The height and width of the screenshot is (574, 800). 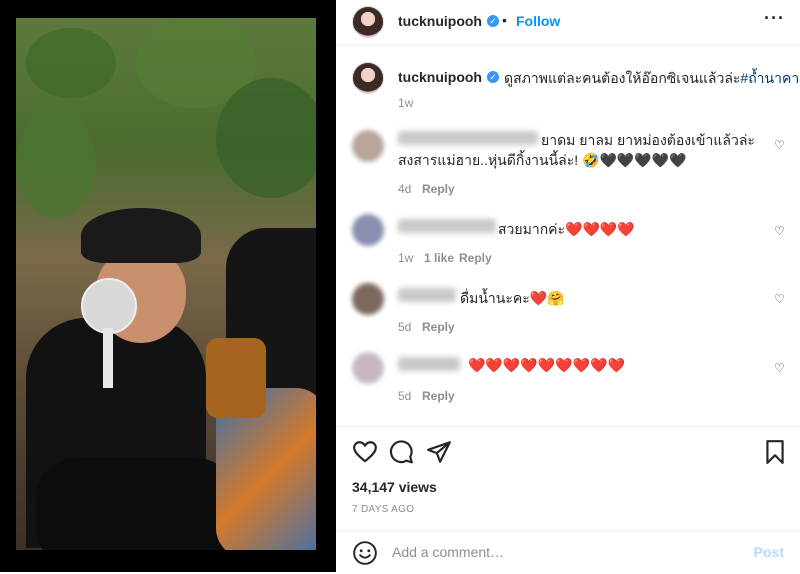 What do you see at coordinates (769, 552) in the screenshot?
I see `post-comment-button: Post` at bounding box center [769, 552].